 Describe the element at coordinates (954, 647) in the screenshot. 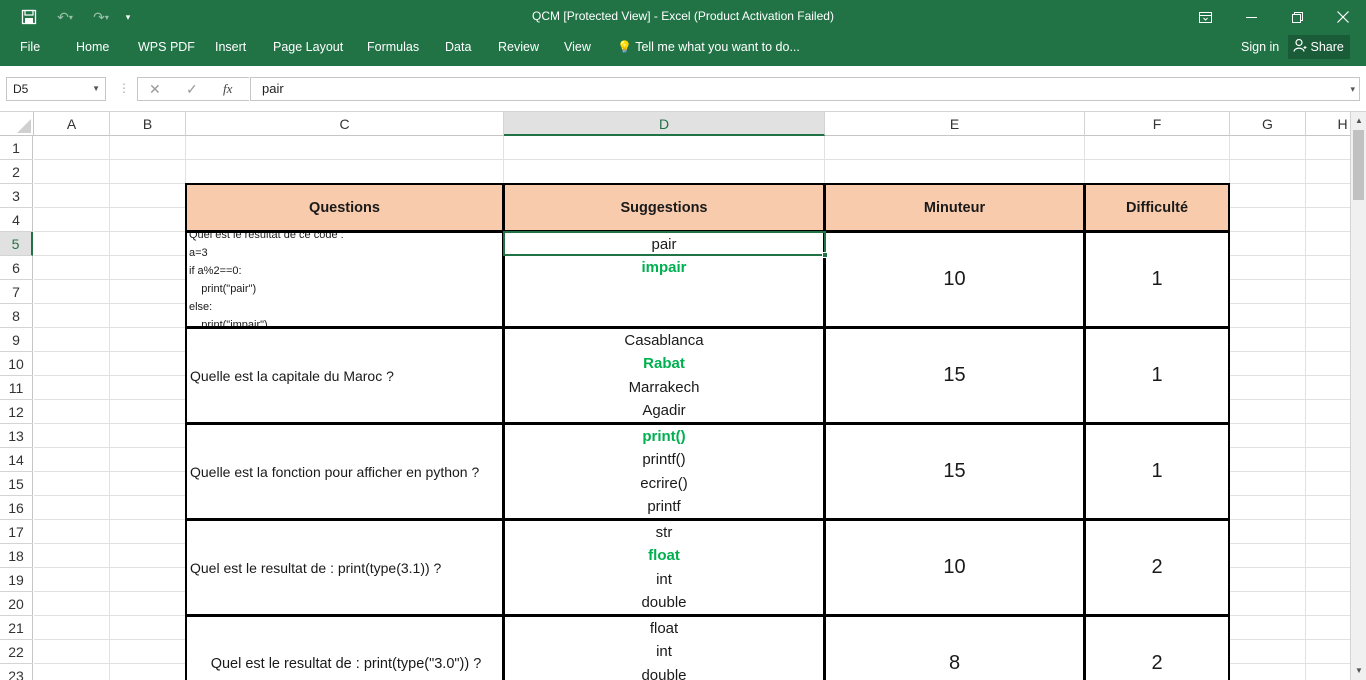

I see `minuteur-cell: 8` at that location.